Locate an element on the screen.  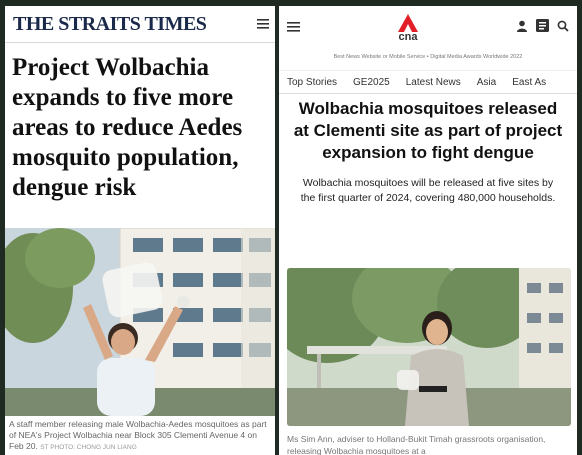
grid-icon is located at coordinates (542, 28).